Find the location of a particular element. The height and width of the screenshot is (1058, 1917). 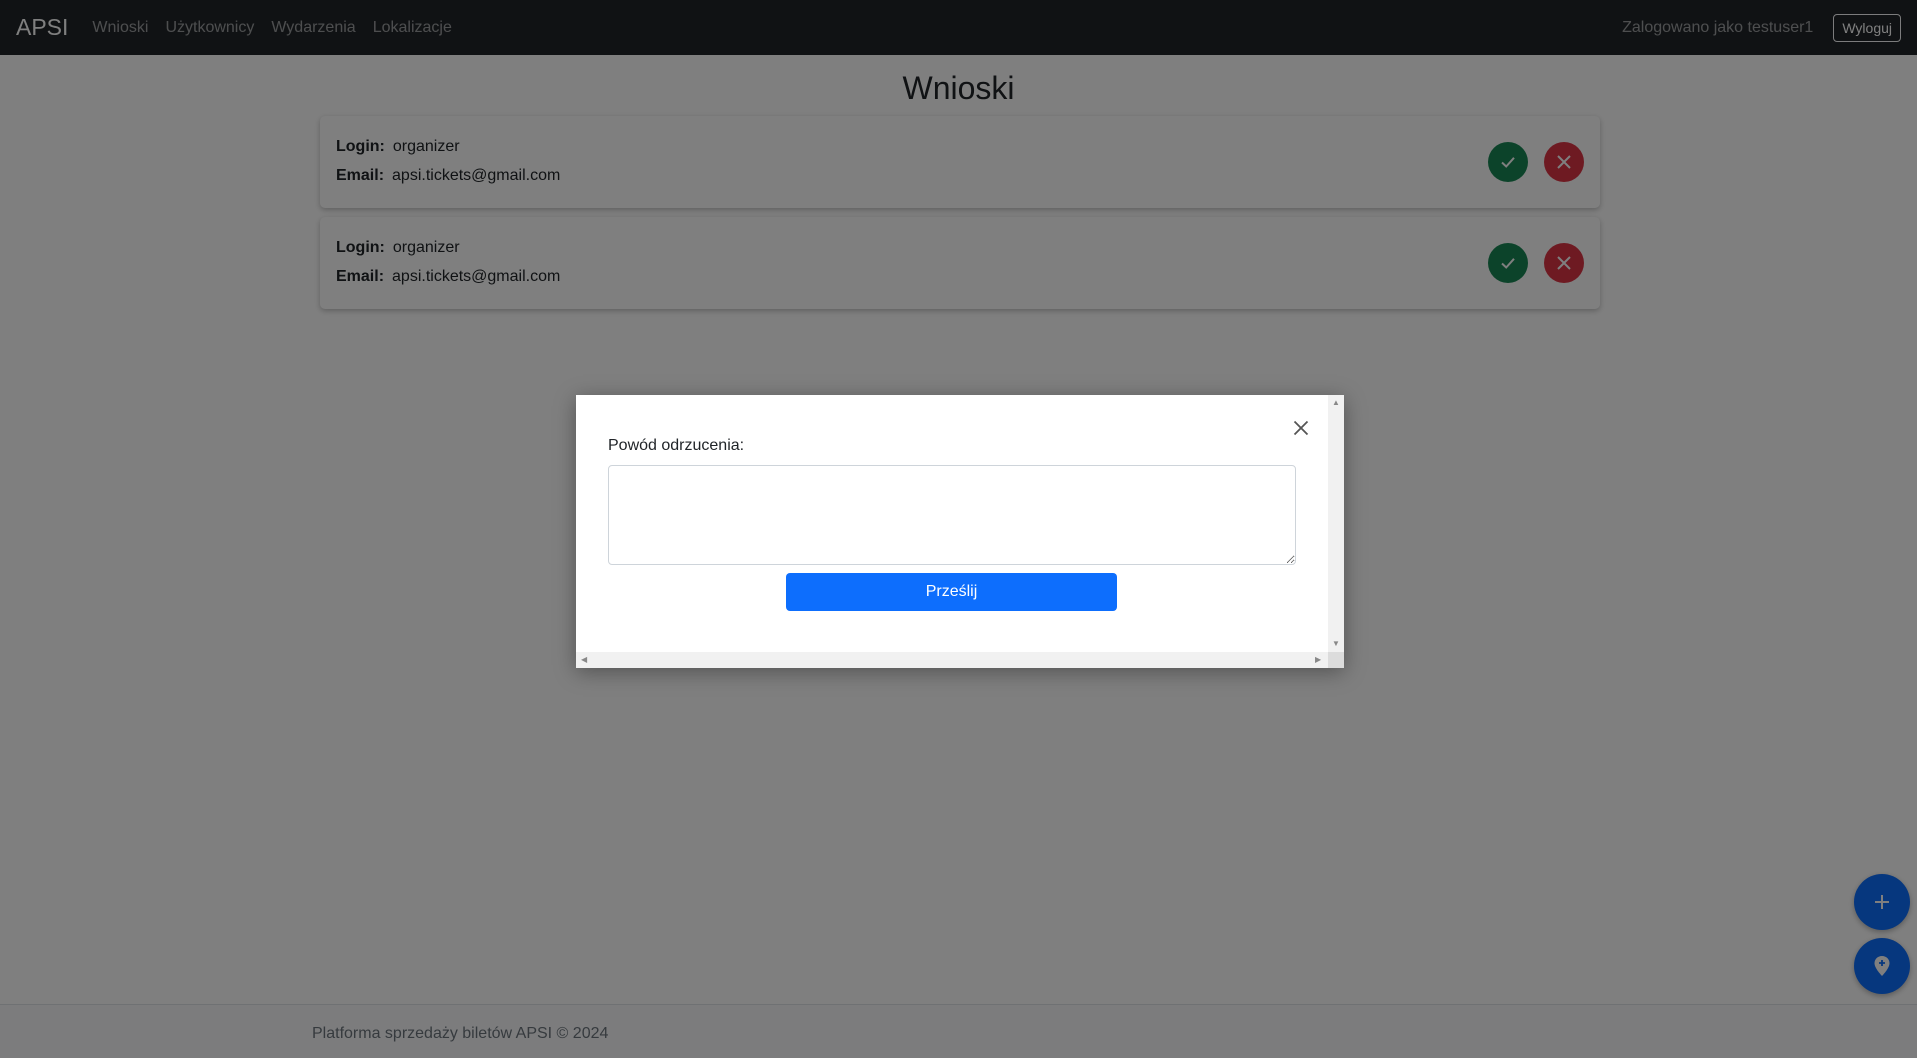

scroll-up-arrow-icon: ▲ is located at coordinates (1336, 403).